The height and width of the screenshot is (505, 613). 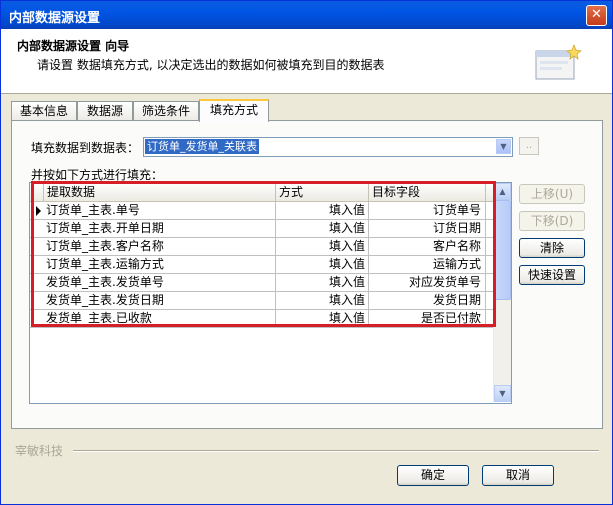 I want to click on scroll-up-icon: ▲, so click(x=502, y=191).